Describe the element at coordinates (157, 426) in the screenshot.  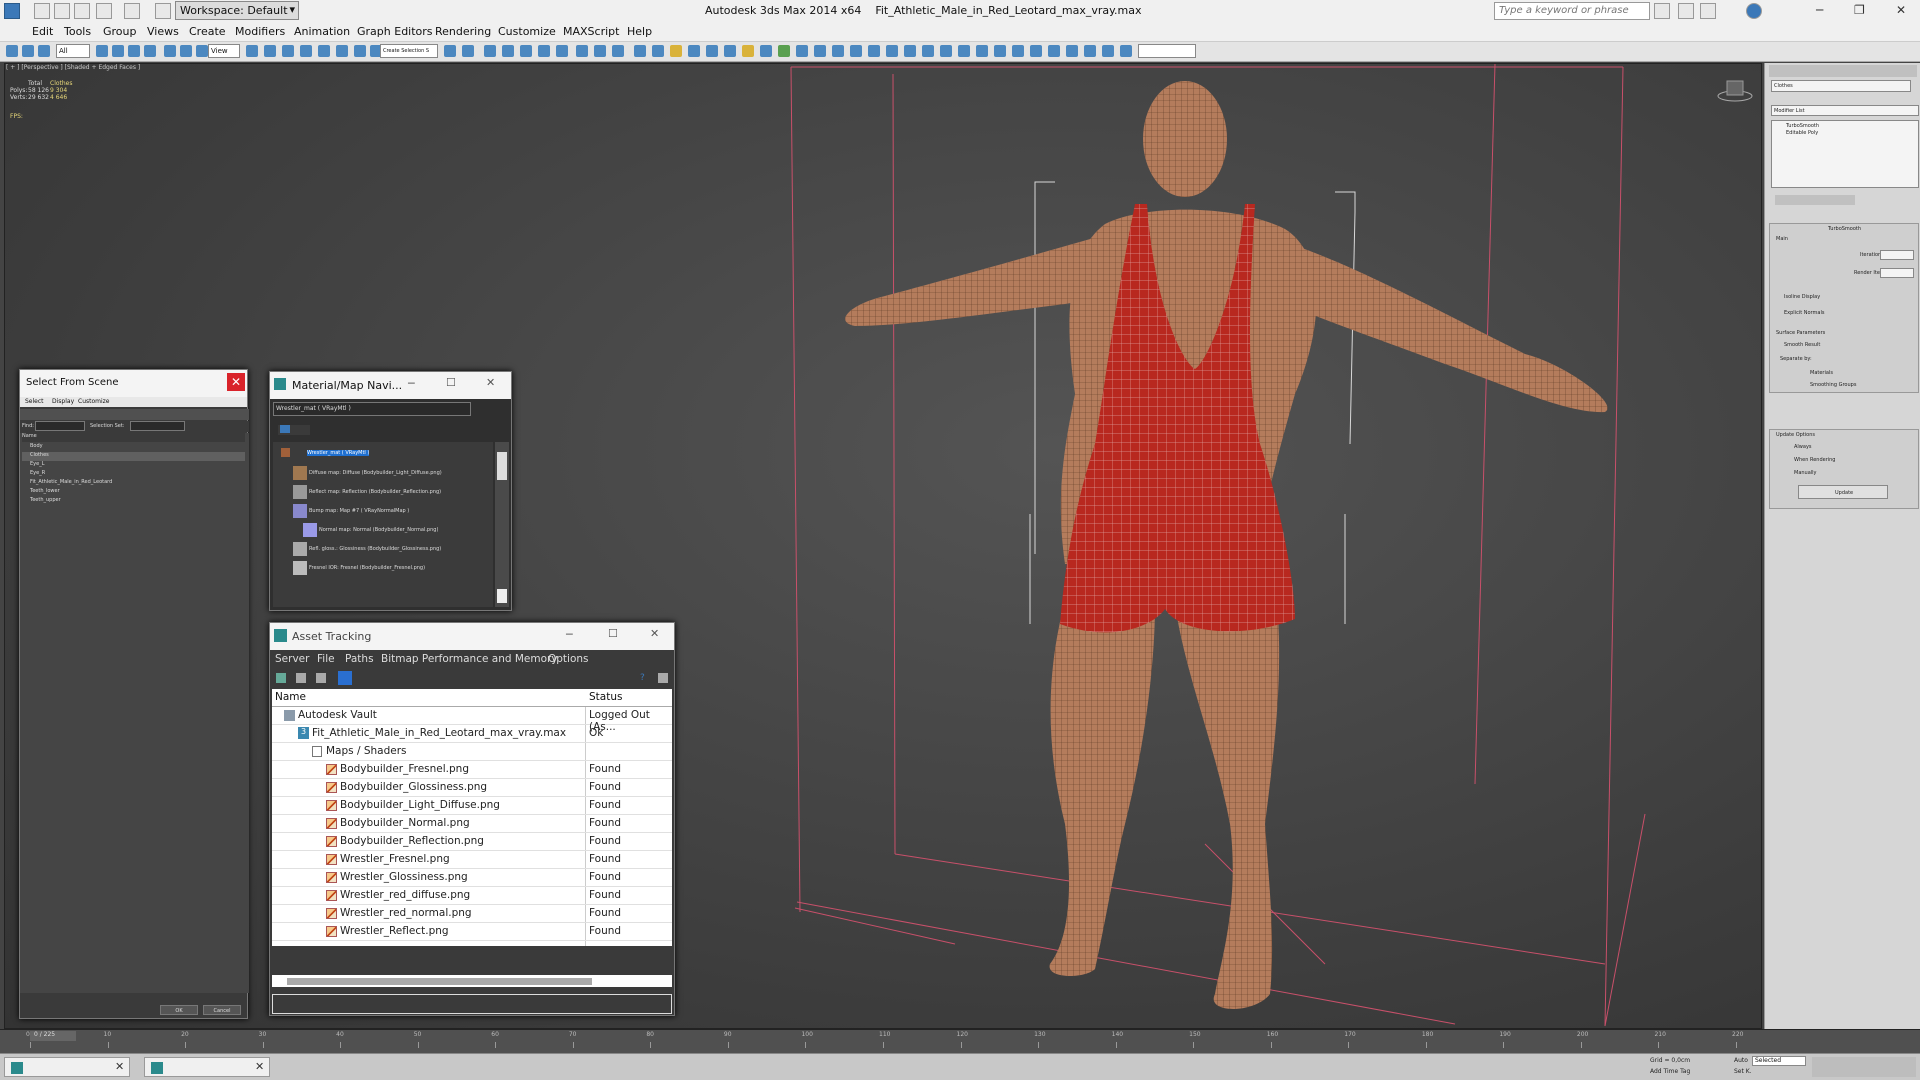
I see `selection-set-dropdown` at that location.